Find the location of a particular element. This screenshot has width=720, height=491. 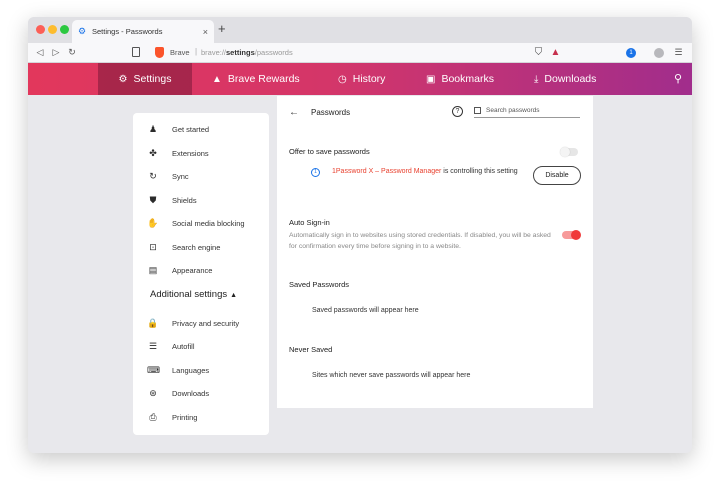

list-icon: ☰ is located at coordinates (153, 345).